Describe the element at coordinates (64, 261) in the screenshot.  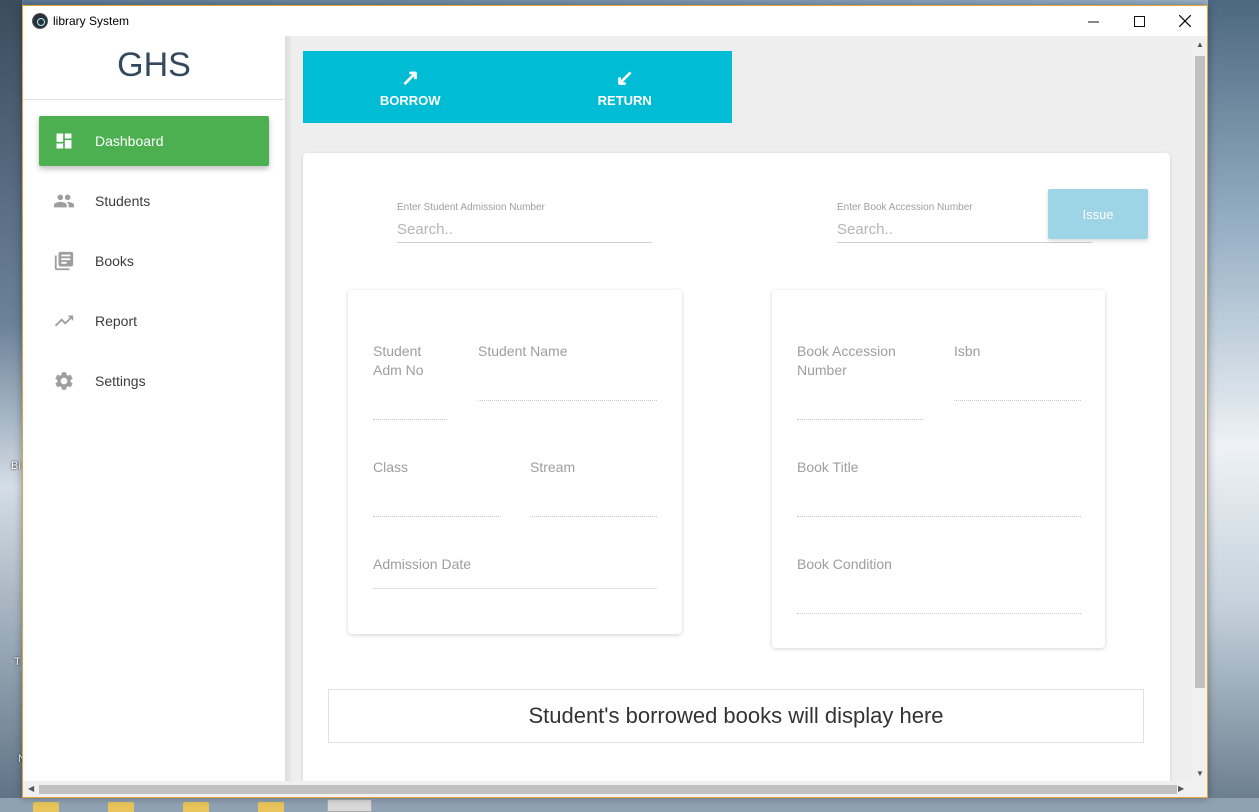
I see `library-books-icon` at that location.